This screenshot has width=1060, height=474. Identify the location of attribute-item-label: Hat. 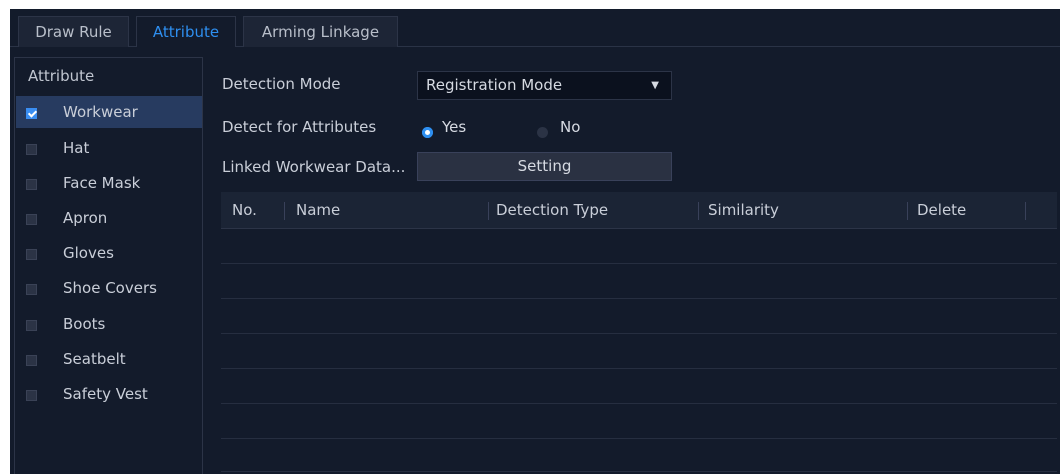
(76, 148).